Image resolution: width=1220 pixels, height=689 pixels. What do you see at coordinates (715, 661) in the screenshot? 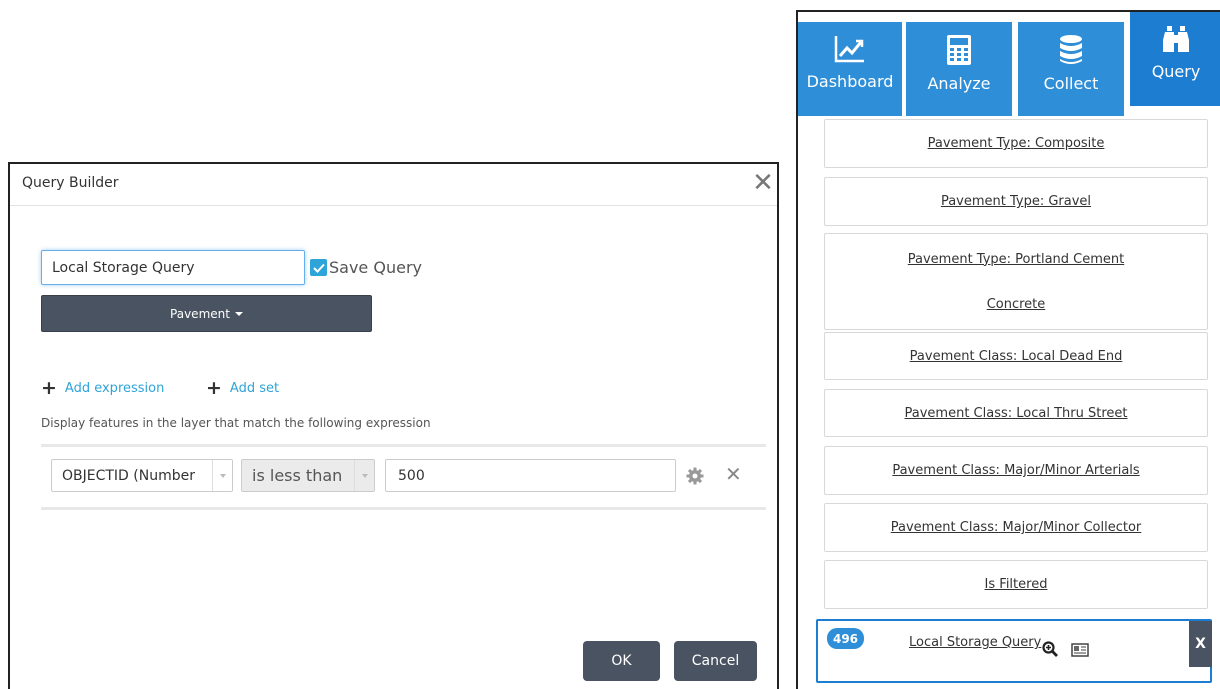
I see `cancel-button: Cancel` at bounding box center [715, 661].